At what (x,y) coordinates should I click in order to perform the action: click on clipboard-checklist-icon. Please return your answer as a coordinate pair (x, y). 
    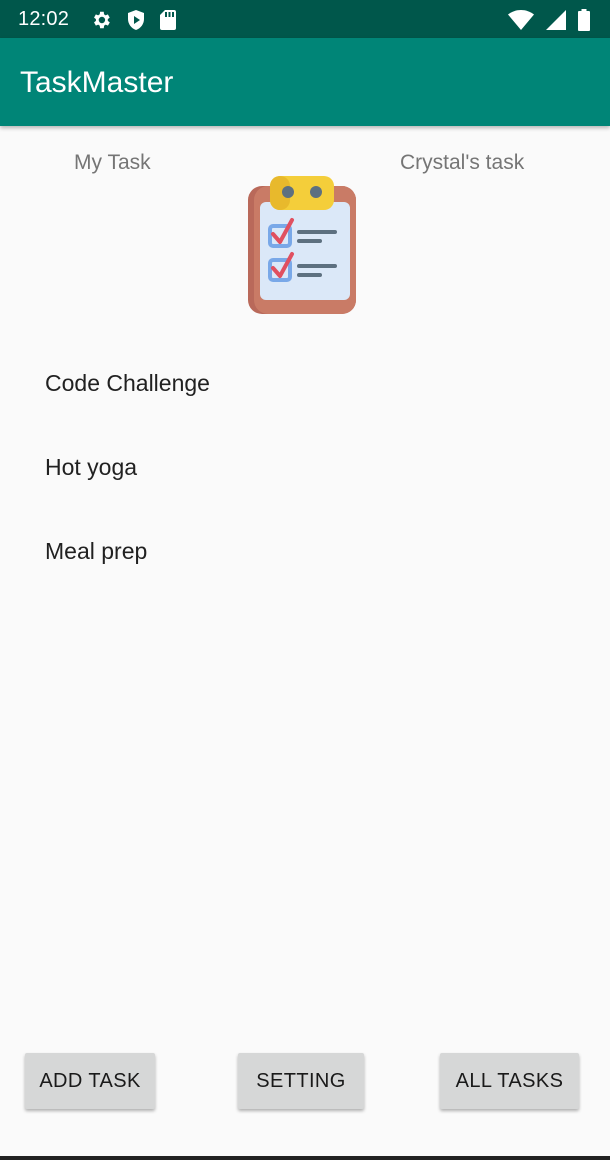
    Looking at the image, I should click on (303, 245).